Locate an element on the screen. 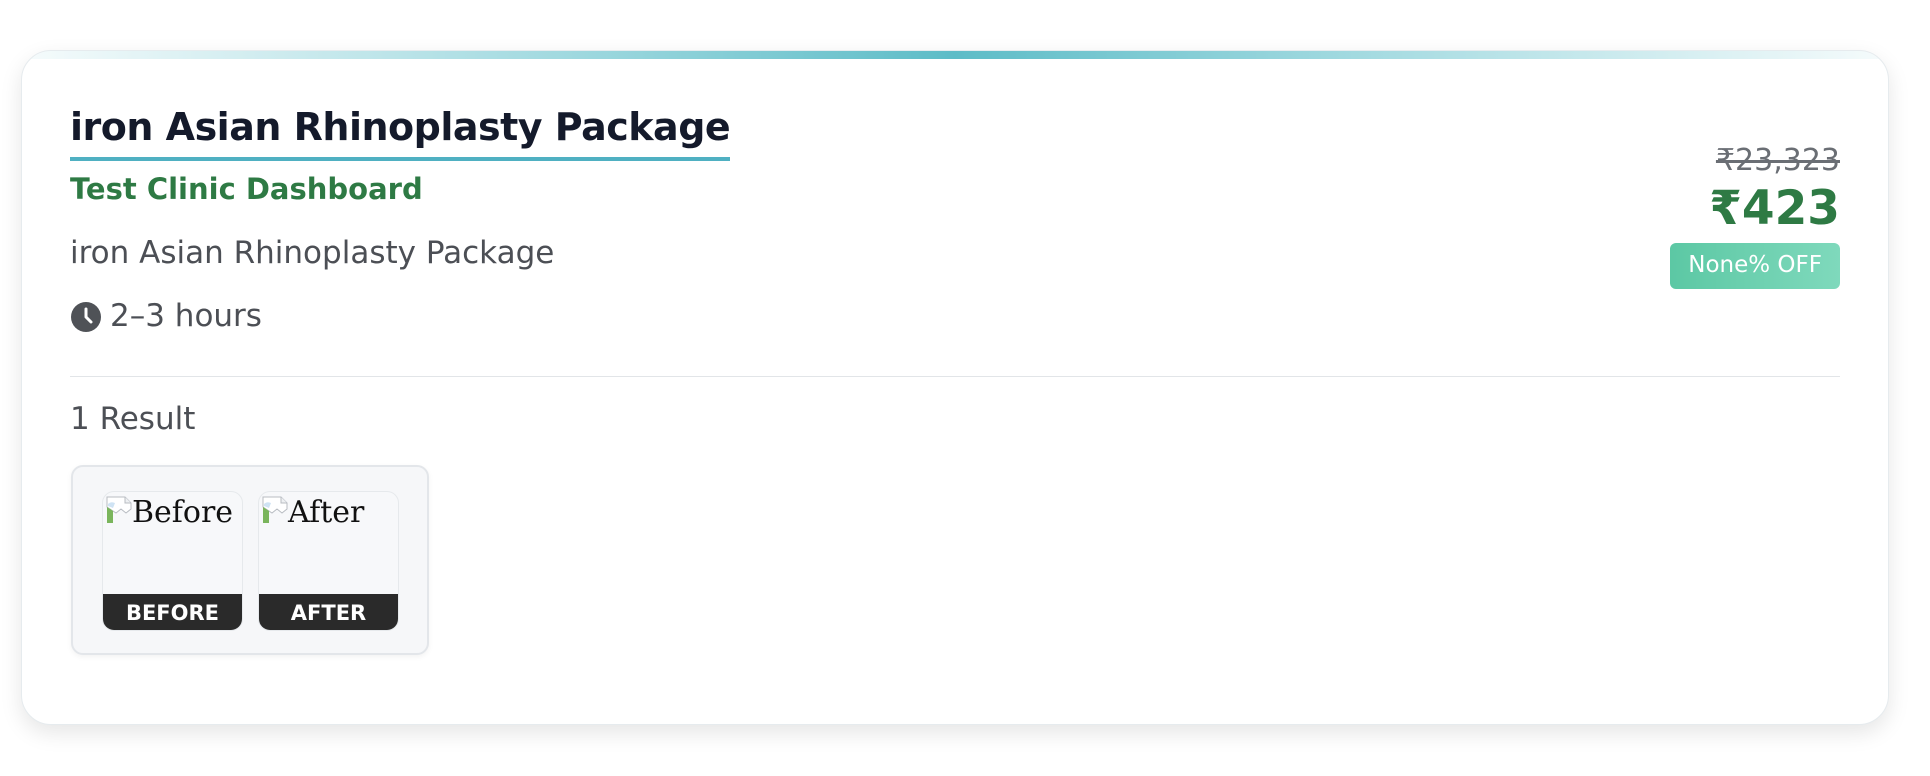 This screenshot has height=776, width=1930. after-alt-text: After is located at coordinates (326, 512).